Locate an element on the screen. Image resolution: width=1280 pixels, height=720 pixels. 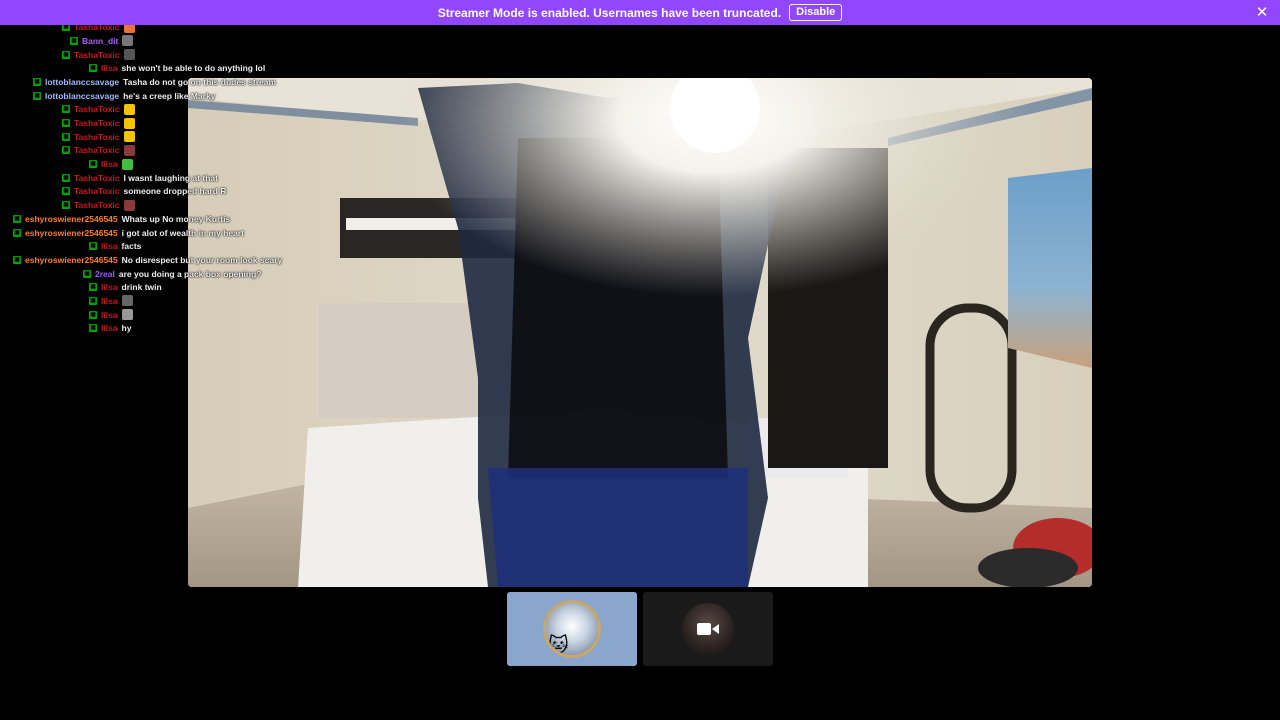
chat-message: ✖ lilsa facts is located at coordinates (150, 246).